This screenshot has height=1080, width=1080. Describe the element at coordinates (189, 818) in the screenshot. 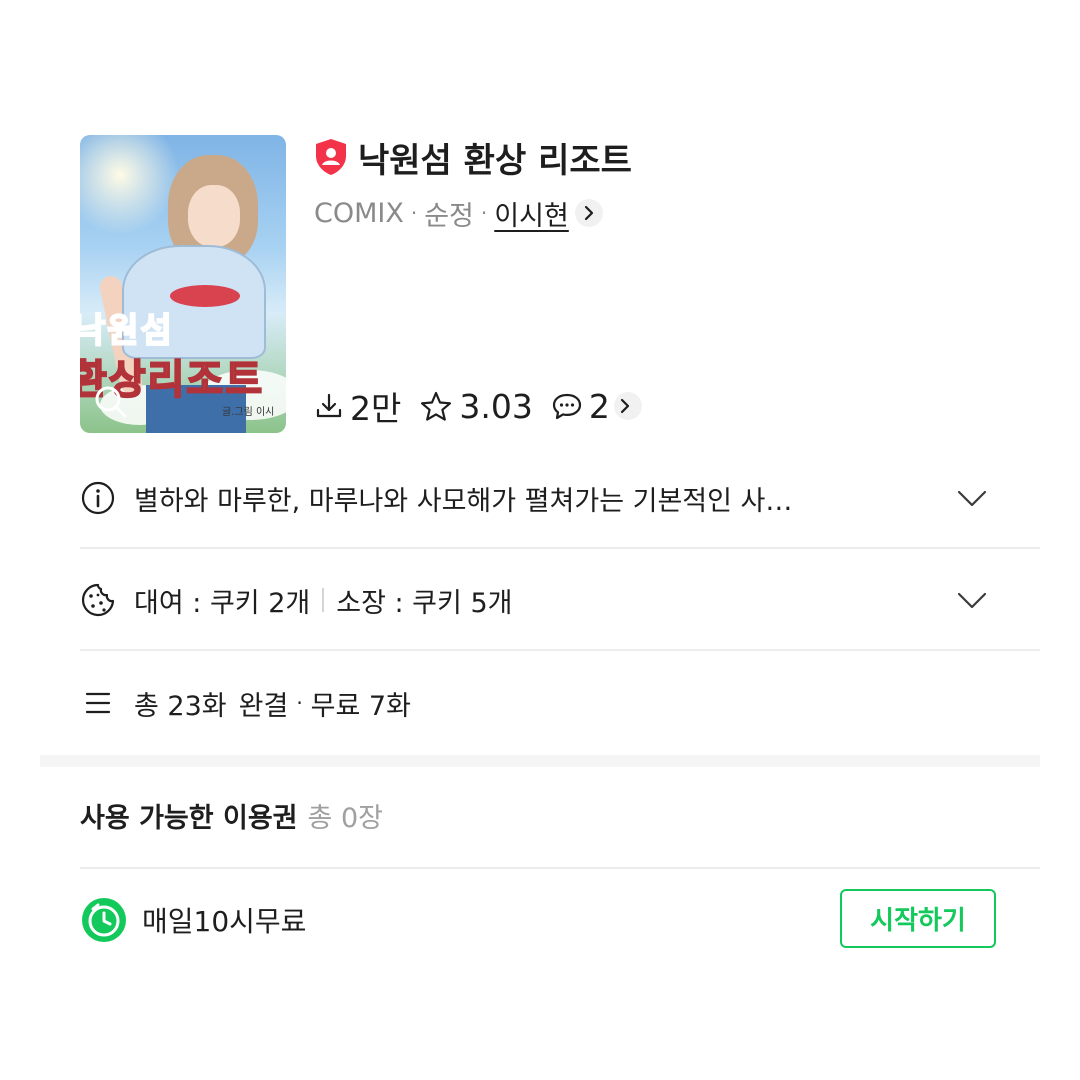

I see `voucher-title: 사용 가능한 이용권` at that location.